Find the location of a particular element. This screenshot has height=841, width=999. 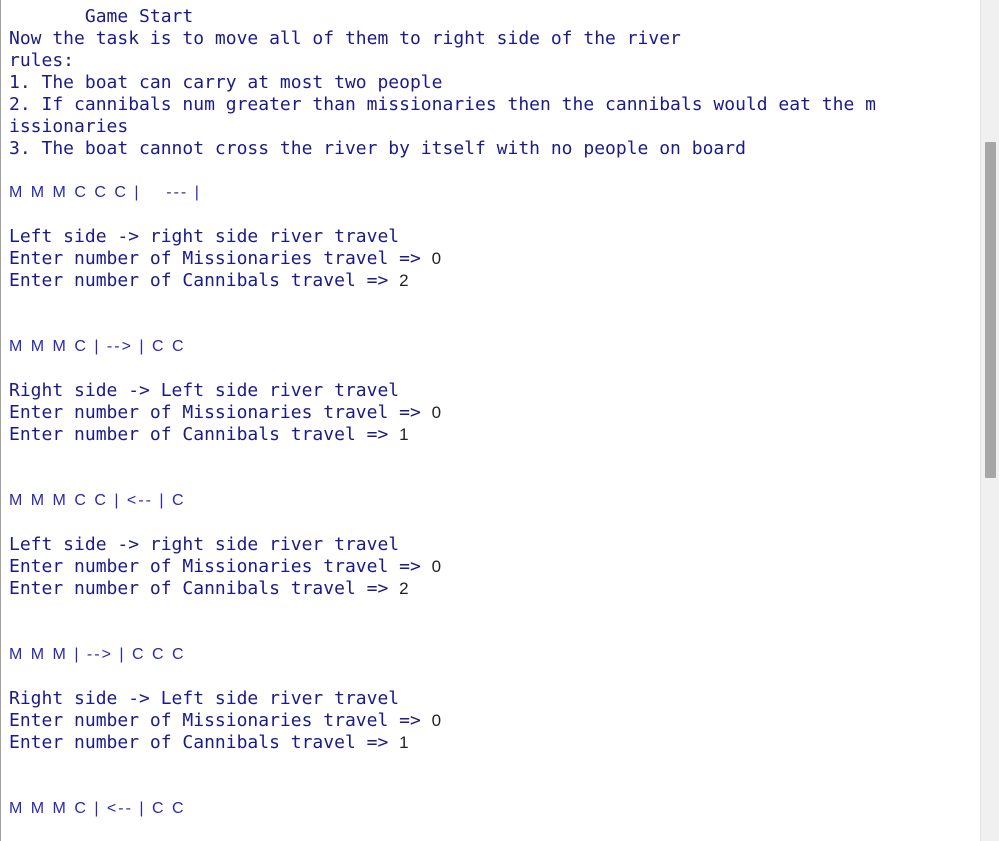

prompt-cannibals-3: Enter number of Cannibals travel => 2 is located at coordinates (209, 588).